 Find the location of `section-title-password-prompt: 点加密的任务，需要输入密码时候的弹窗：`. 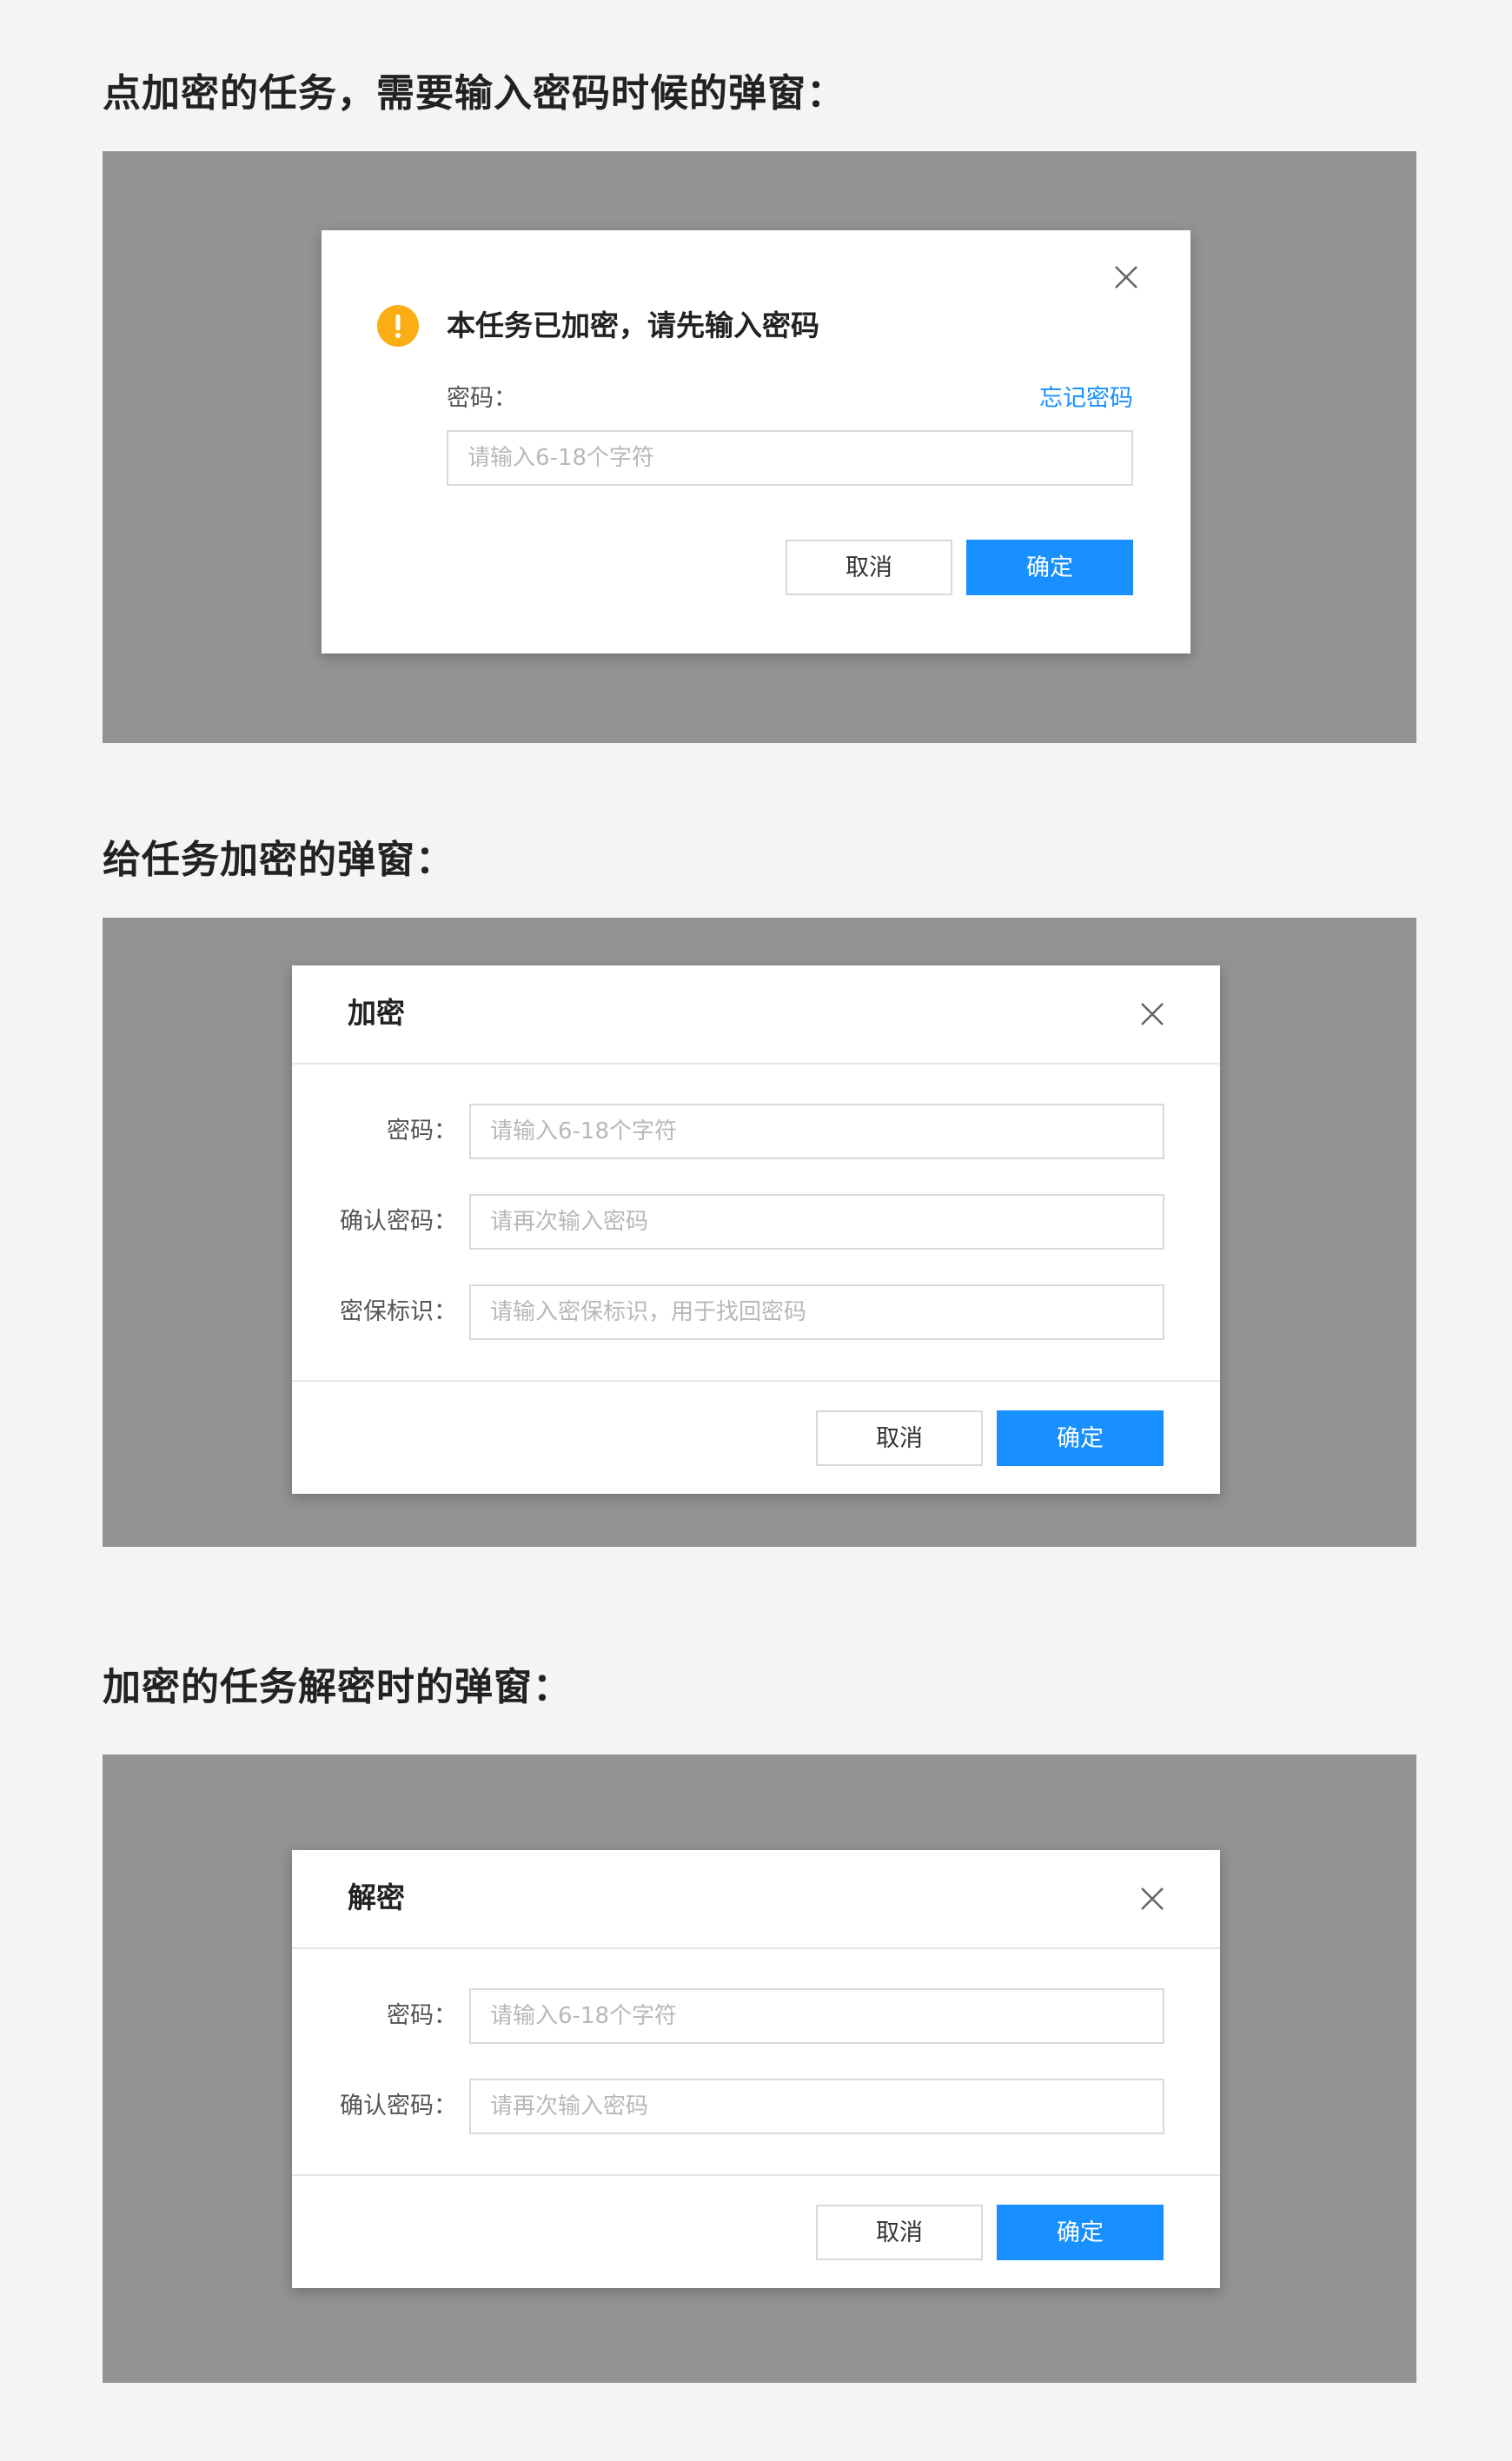

section-title-password-prompt: 点加密的任务，需要输入密码时候的弹窗： is located at coordinates (474, 94).